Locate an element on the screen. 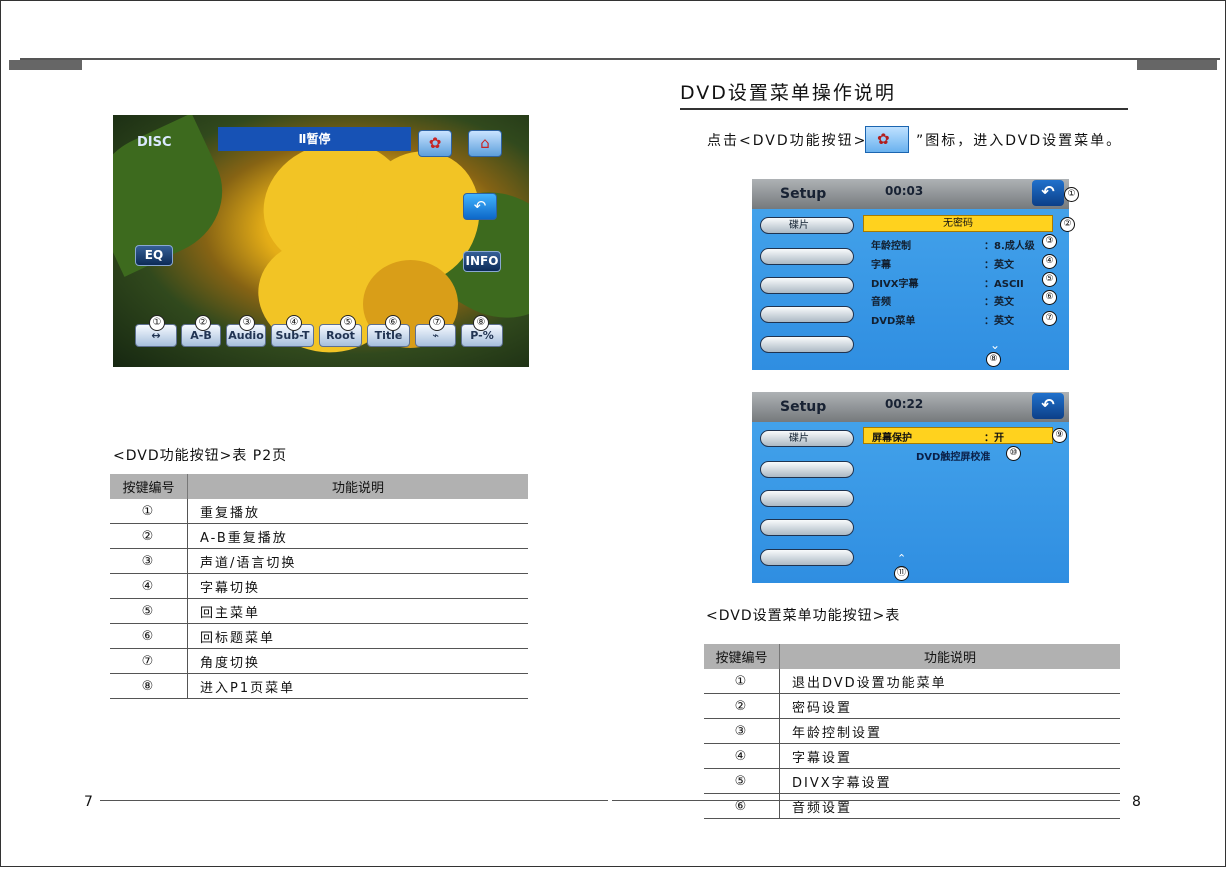 The image size is (1228, 869). setup-label: DIVX字幕 is located at coordinates (895, 284).